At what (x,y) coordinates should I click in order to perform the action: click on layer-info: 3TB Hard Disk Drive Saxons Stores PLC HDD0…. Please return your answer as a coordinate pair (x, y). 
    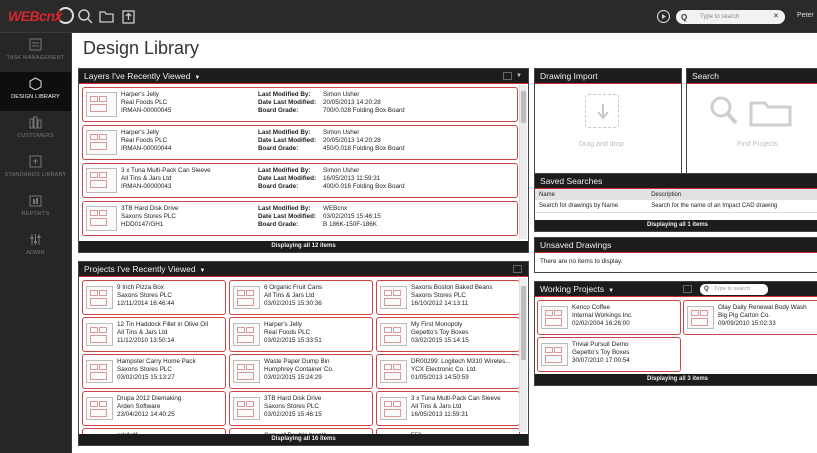
    Looking at the image, I should click on (149, 217).